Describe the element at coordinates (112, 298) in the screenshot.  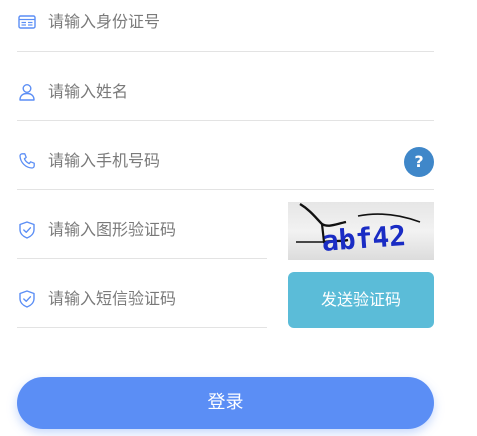
I see `sms-code-placeholder: 请输入短信验证码` at that location.